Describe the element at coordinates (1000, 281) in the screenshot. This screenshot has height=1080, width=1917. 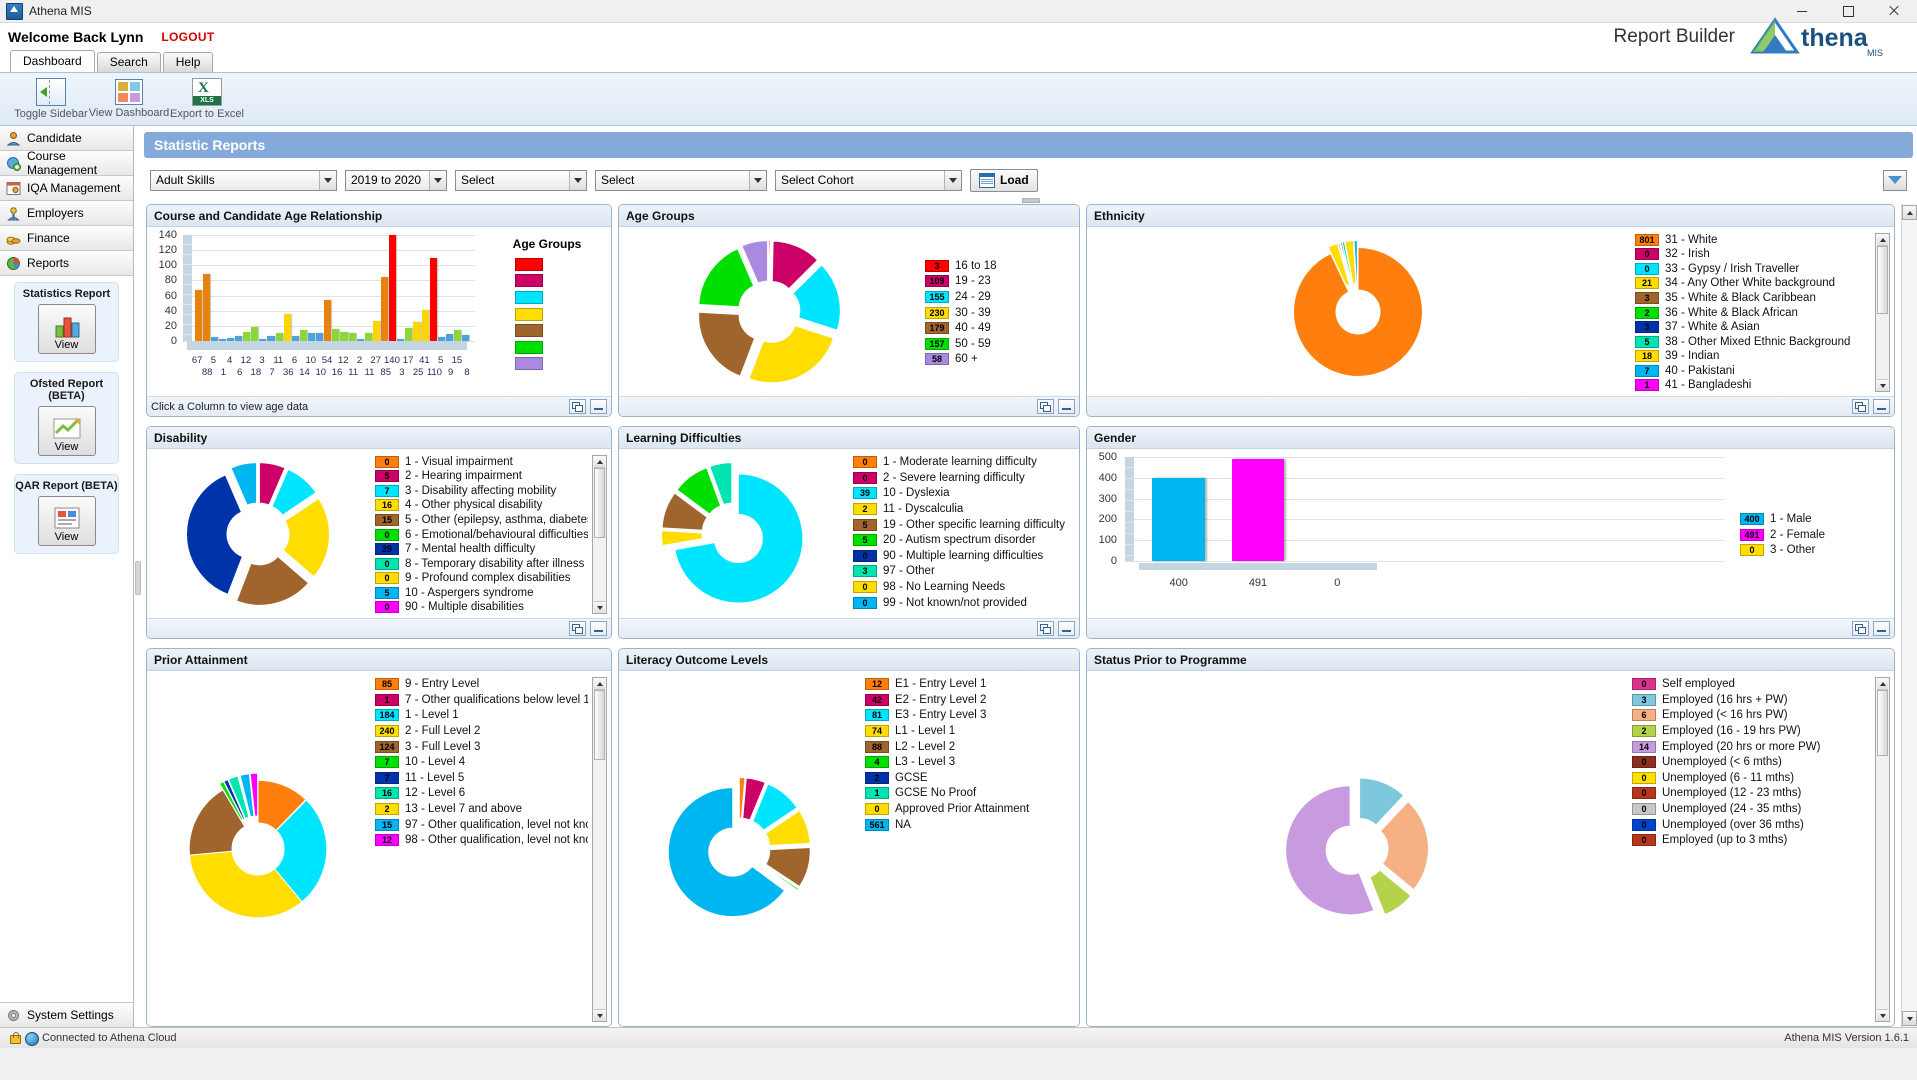
I see `legend-item: 109 19 - 23` at that location.